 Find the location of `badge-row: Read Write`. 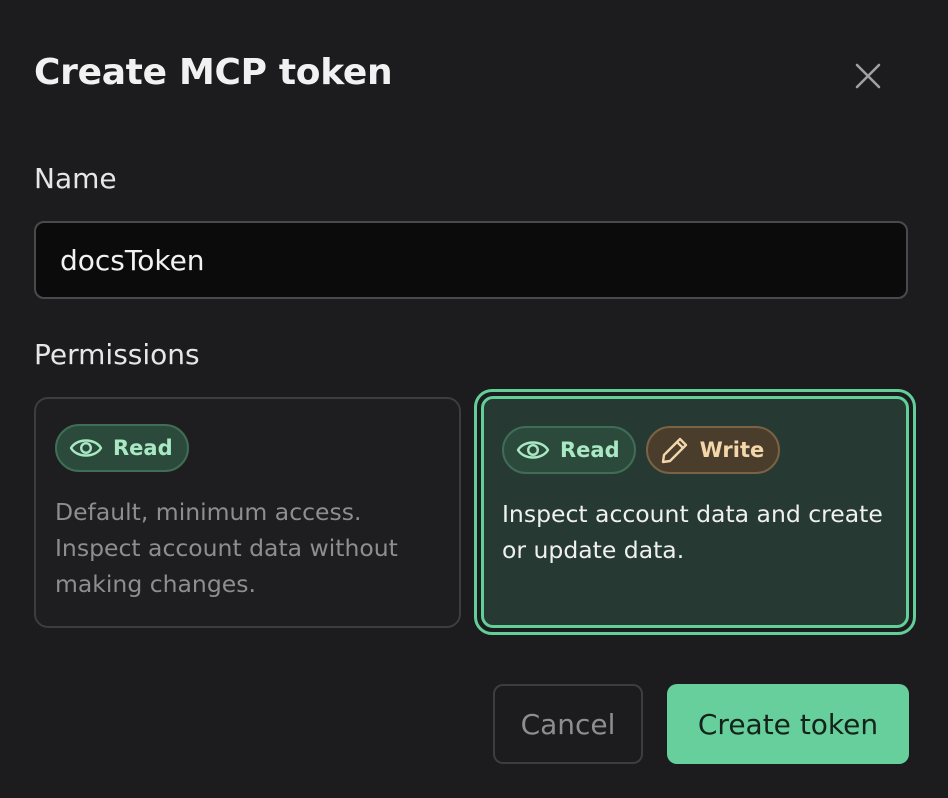

badge-row: Read Write is located at coordinates (641, 450).